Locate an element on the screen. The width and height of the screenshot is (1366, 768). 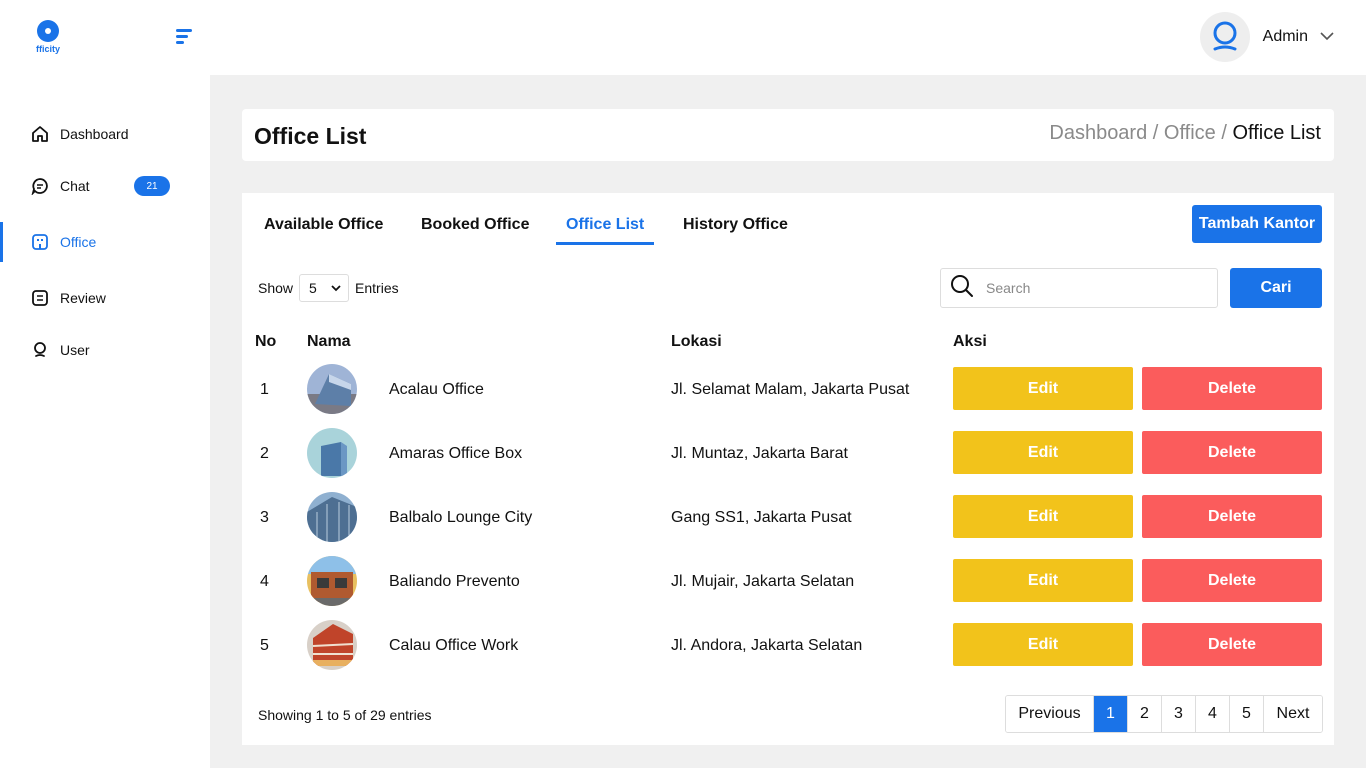
office-name: Baliando Prevento is located at coordinates (454, 581).